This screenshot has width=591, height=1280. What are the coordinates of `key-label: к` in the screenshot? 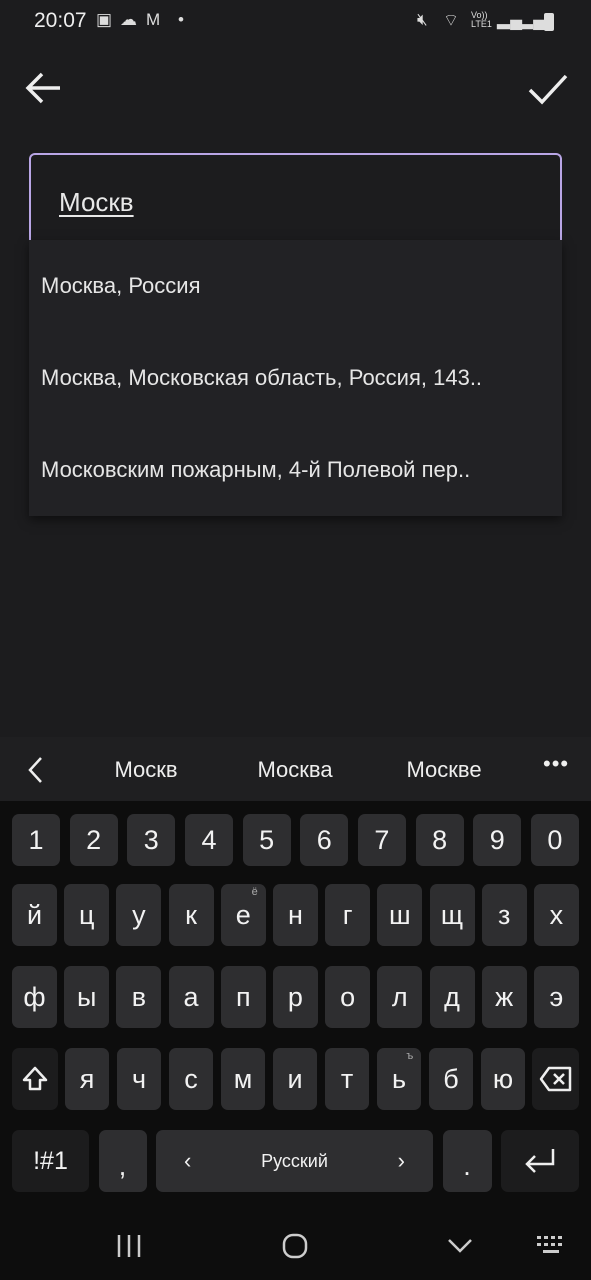 It's located at (191, 914).